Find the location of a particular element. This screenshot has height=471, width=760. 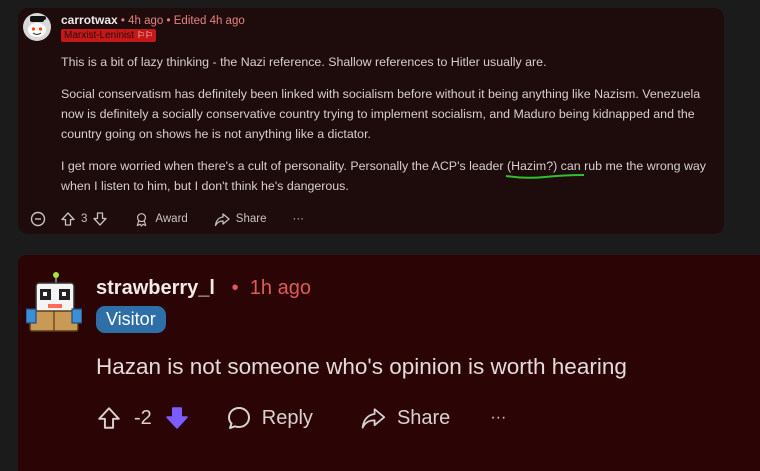

edited-timestamp: Edited 4h ago is located at coordinates (209, 21).